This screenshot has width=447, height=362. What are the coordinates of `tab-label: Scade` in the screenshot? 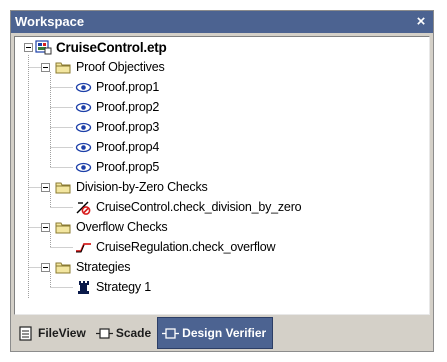 It's located at (133, 333).